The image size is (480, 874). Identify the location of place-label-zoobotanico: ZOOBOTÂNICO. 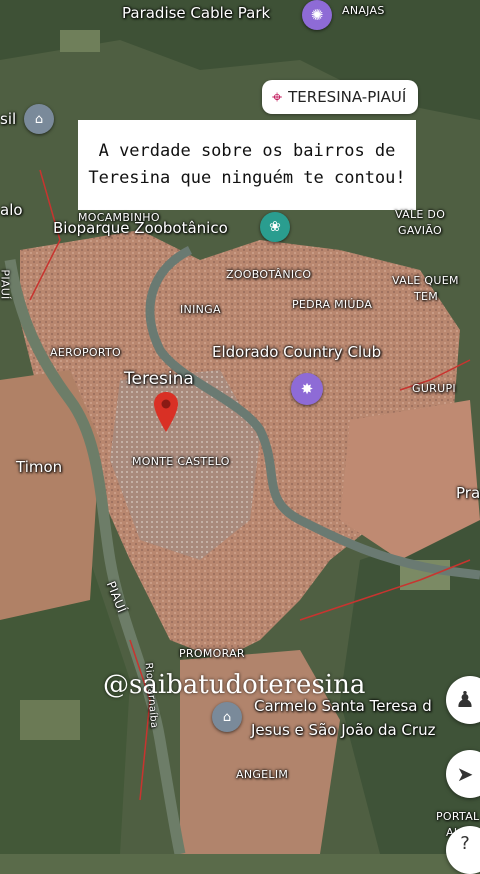
(268, 274).